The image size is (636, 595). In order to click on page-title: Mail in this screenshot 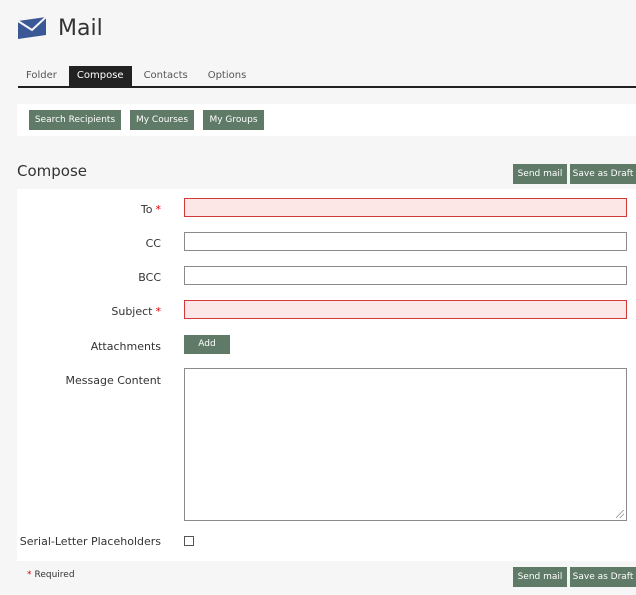, I will do `click(80, 28)`.